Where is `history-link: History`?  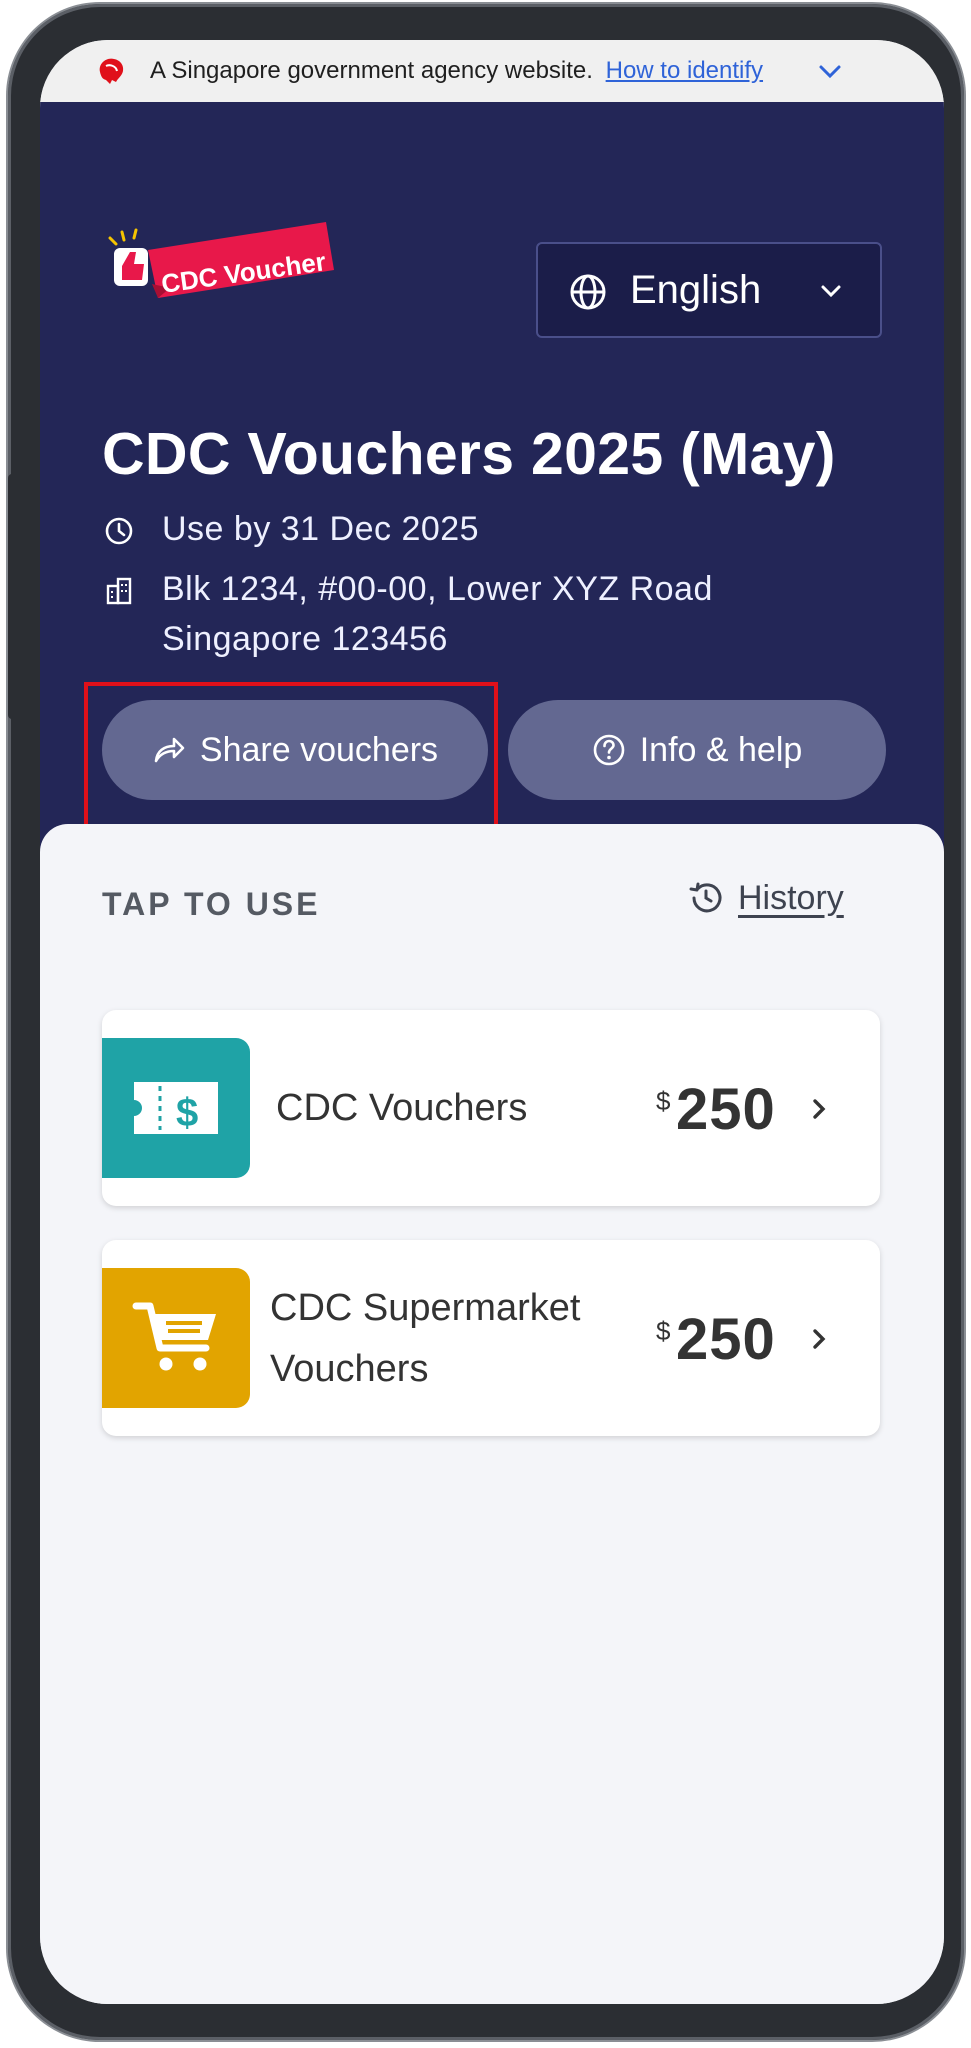 history-link: History is located at coordinates (765, 898).